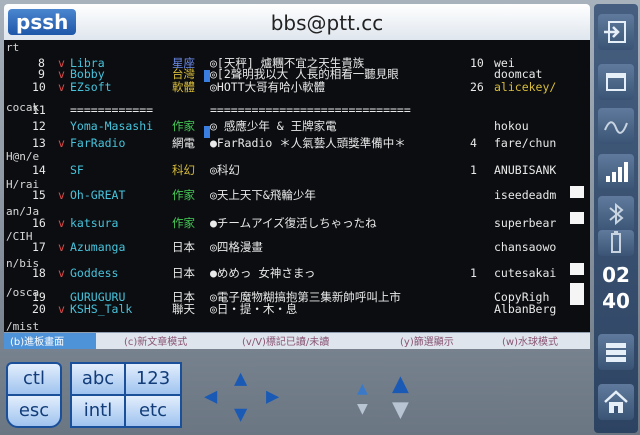  What do you see at coordinates (427, 341) in the screenshot?
I see `menu-filter: (y)篩選顯示` at bounding box center [427, 341].